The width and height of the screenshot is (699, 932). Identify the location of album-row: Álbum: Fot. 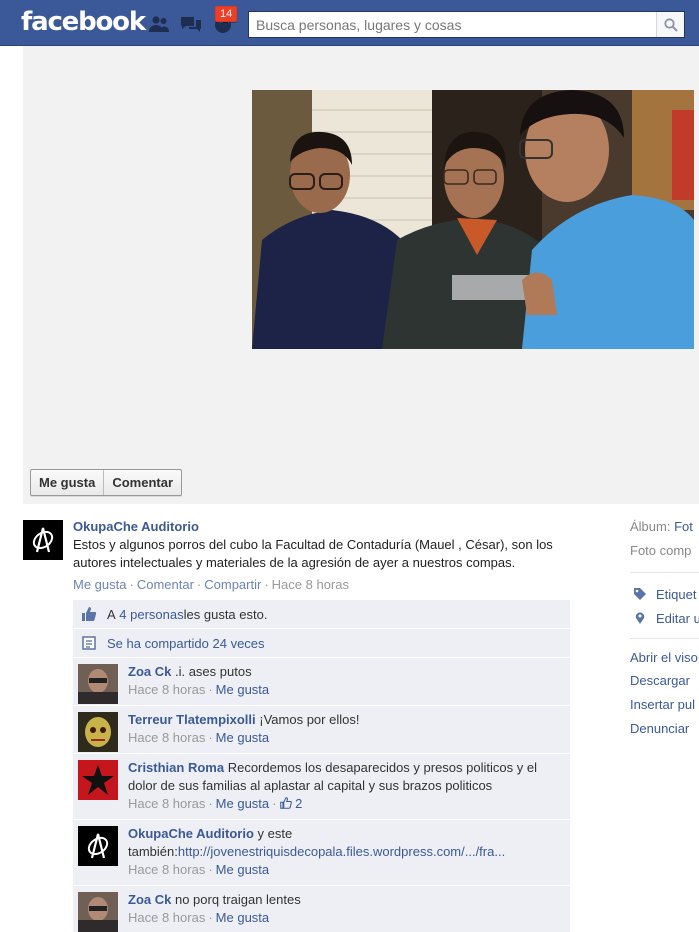
(661, 526).